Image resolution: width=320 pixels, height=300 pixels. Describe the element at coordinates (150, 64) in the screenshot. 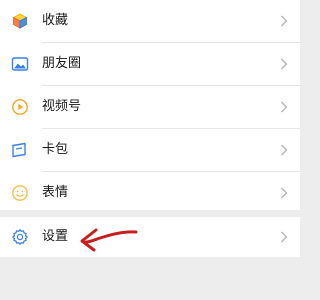

I see `menu-item-moments: 朋友圈` at that location.